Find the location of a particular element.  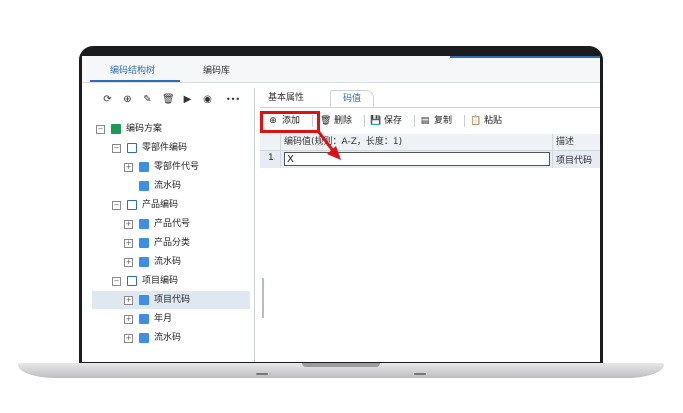

column-header-description: 描述 is located at coordinates (565, 142).